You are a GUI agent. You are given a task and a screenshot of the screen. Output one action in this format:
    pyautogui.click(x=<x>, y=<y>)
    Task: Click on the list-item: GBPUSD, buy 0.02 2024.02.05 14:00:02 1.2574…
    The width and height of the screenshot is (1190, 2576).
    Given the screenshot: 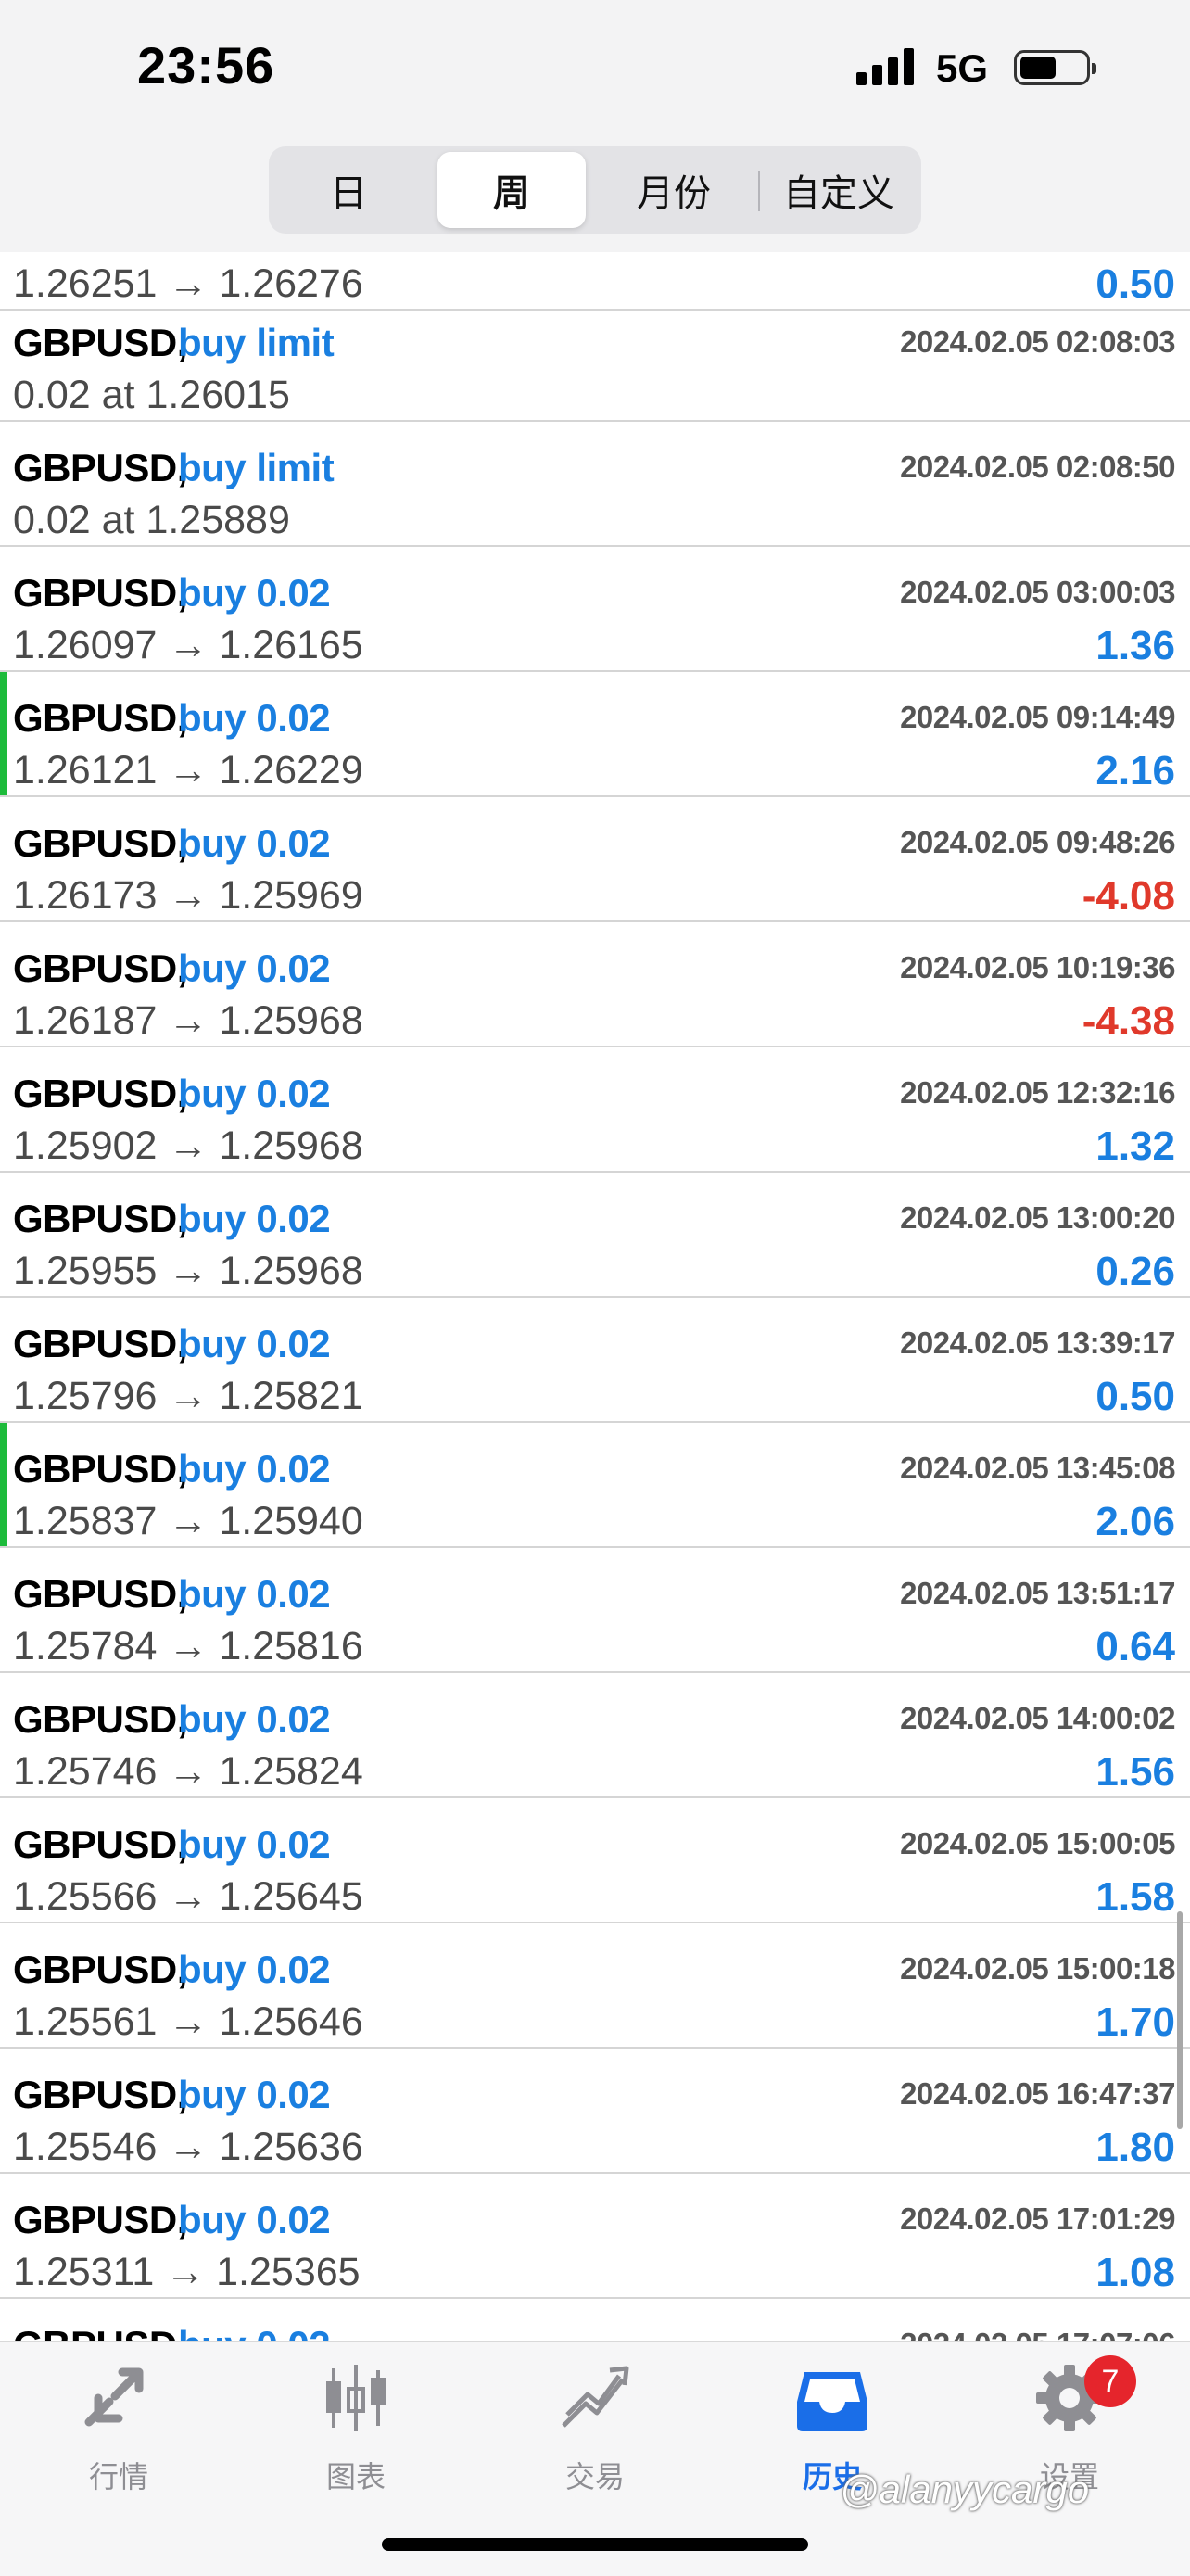 What is the action you would take?
    pyautogui.click(x=595, y=1735)
    